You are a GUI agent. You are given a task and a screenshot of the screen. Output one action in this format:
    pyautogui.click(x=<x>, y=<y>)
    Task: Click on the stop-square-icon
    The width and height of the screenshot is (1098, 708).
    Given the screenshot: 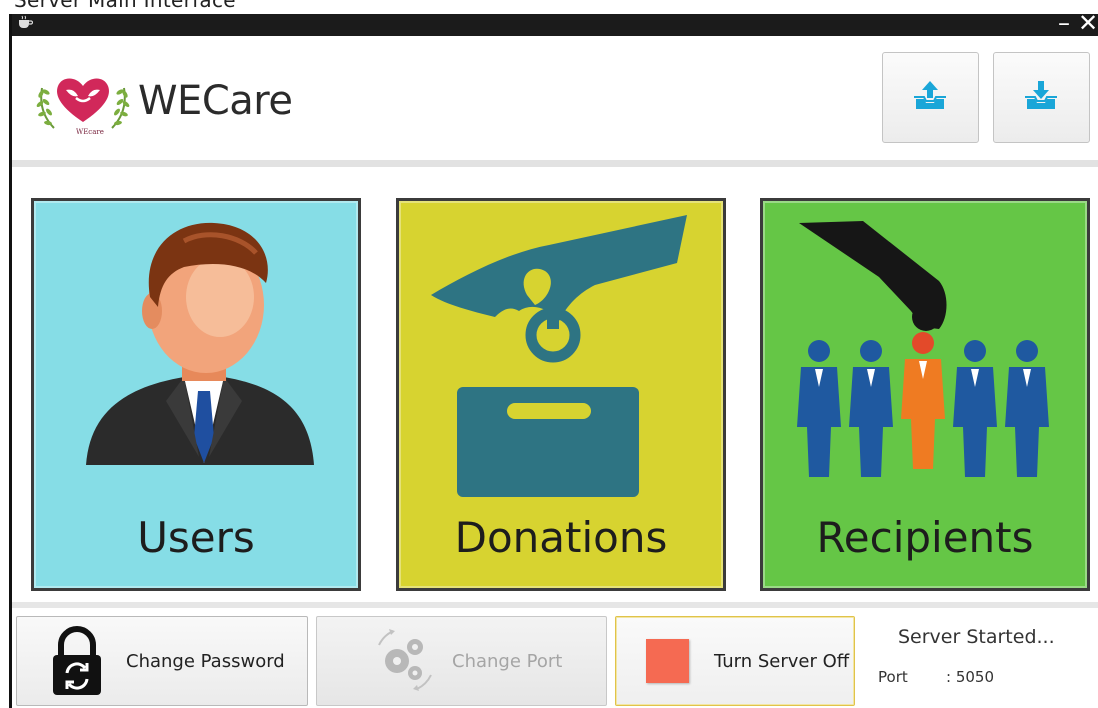 What is the action you would take?
    pyautogui.click(x=667, y=661)
    